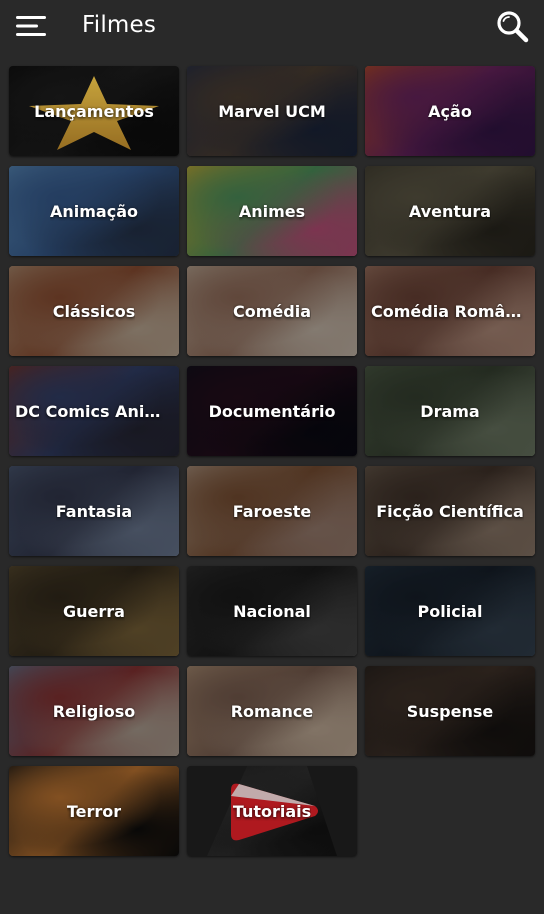 This screenshot has width=544, height=914. I want to click on category-tile-guerra: Guerra, so click(94, 611).